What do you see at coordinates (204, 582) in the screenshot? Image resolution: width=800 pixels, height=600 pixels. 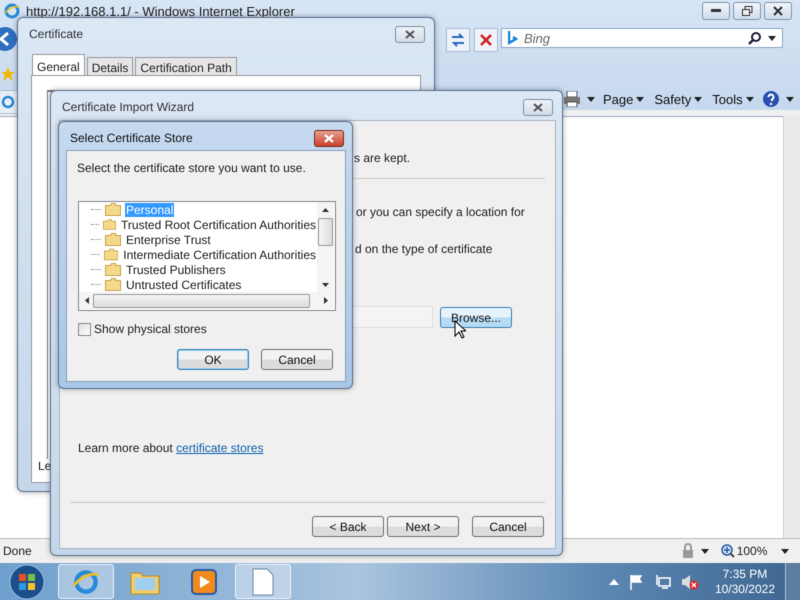 I see `media-player-icon` at bounding box center [204, 582].